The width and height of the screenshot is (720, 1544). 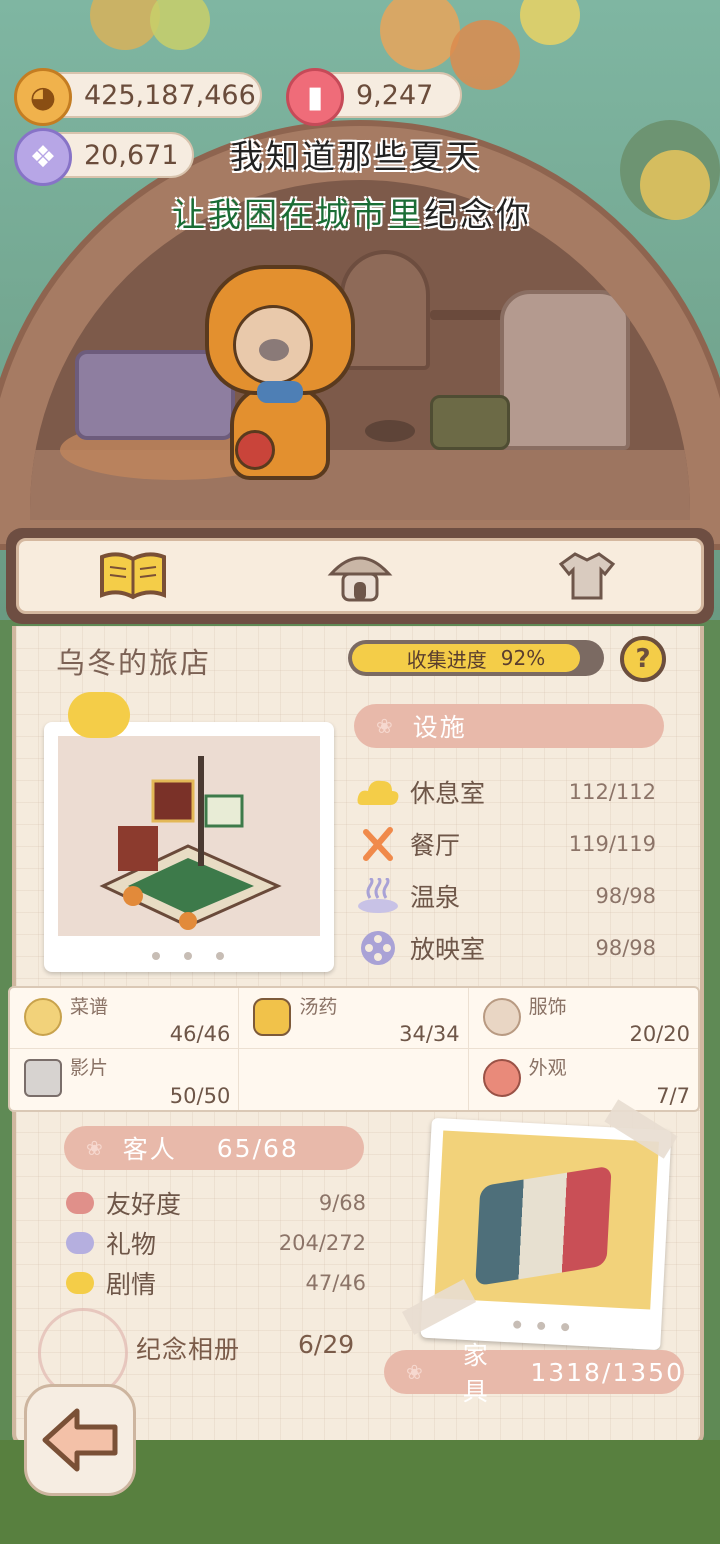 What do you see at coordinates (506, 792) in the screenshot?
I see `facility-row-lounge: 休息室 112/112` at bounding box center [506, 792].